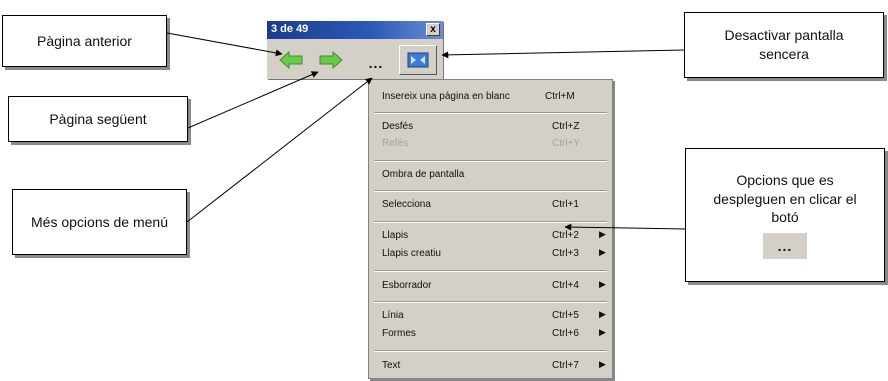 The height and width of the screenshot is (381, 888). I want to click on callout-previous-page: Pàgina anterior, so click(84, 41).